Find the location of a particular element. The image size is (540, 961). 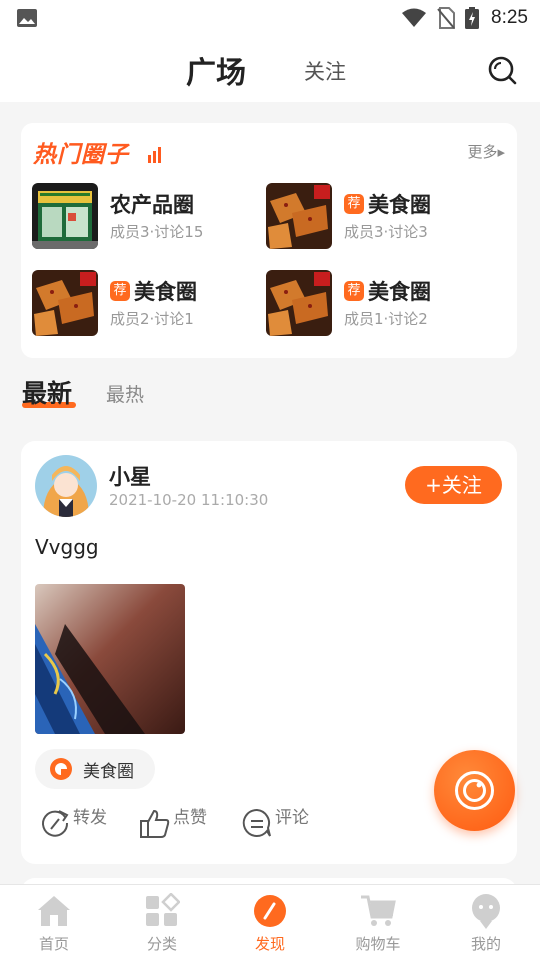

post-text: Vvggg is located at coordinates (67, 547).